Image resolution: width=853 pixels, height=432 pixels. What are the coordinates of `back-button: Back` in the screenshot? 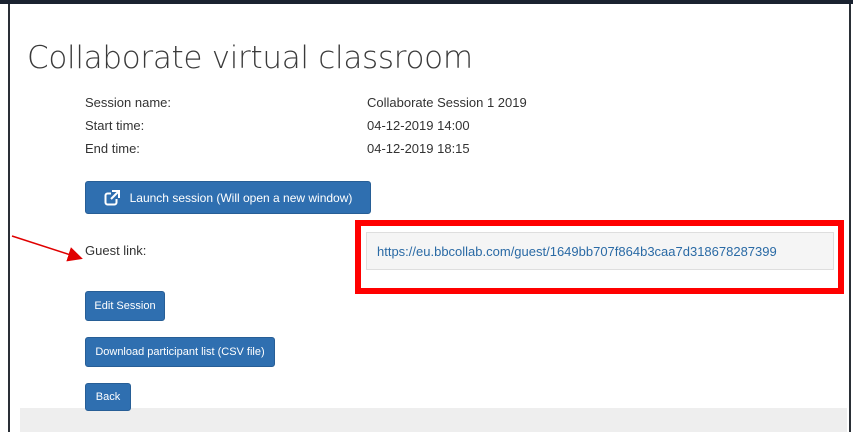 It's located at (108, 397).